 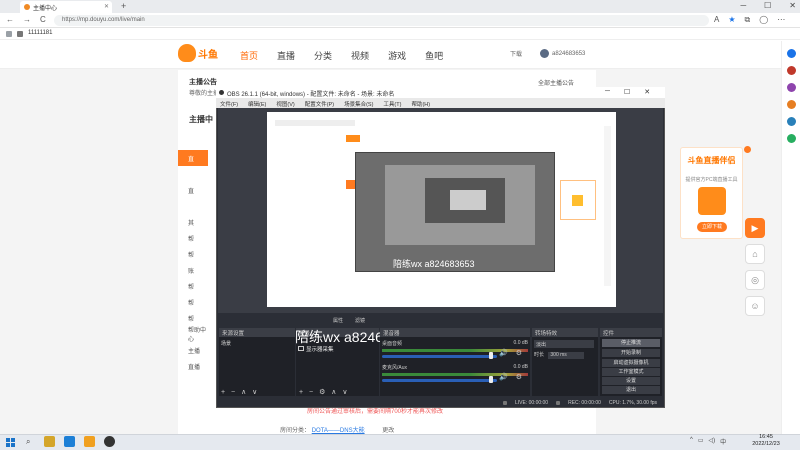 What do you see at coordinates (748, 20) in the screenshot?
I see `collections-icon: ⧉` at bounding box center [748, 20].